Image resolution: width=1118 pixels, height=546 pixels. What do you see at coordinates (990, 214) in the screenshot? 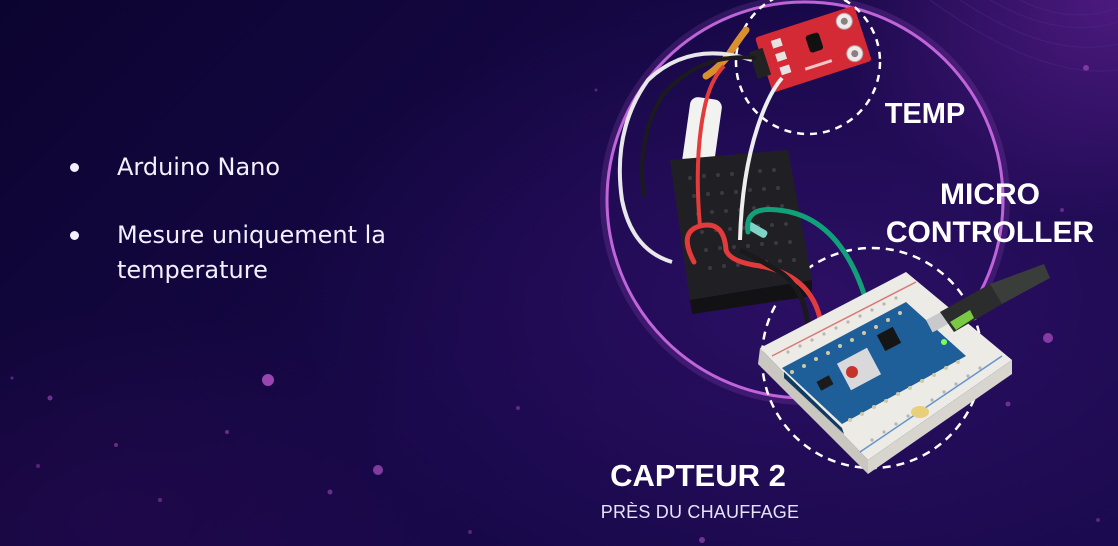
I see `label-microcontroller: MICRO CONTROLLER` at bounding box center [990, 214].